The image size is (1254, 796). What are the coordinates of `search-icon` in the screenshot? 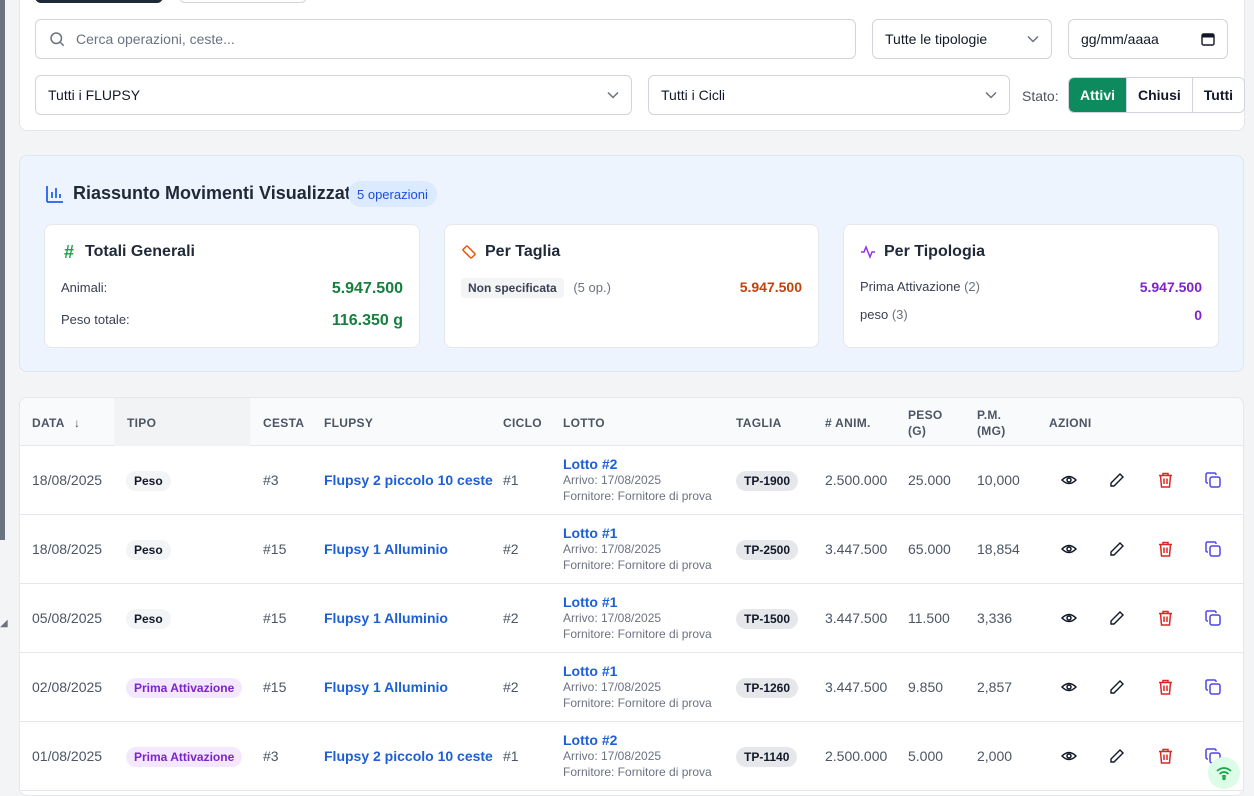 It's located at (57, 39).